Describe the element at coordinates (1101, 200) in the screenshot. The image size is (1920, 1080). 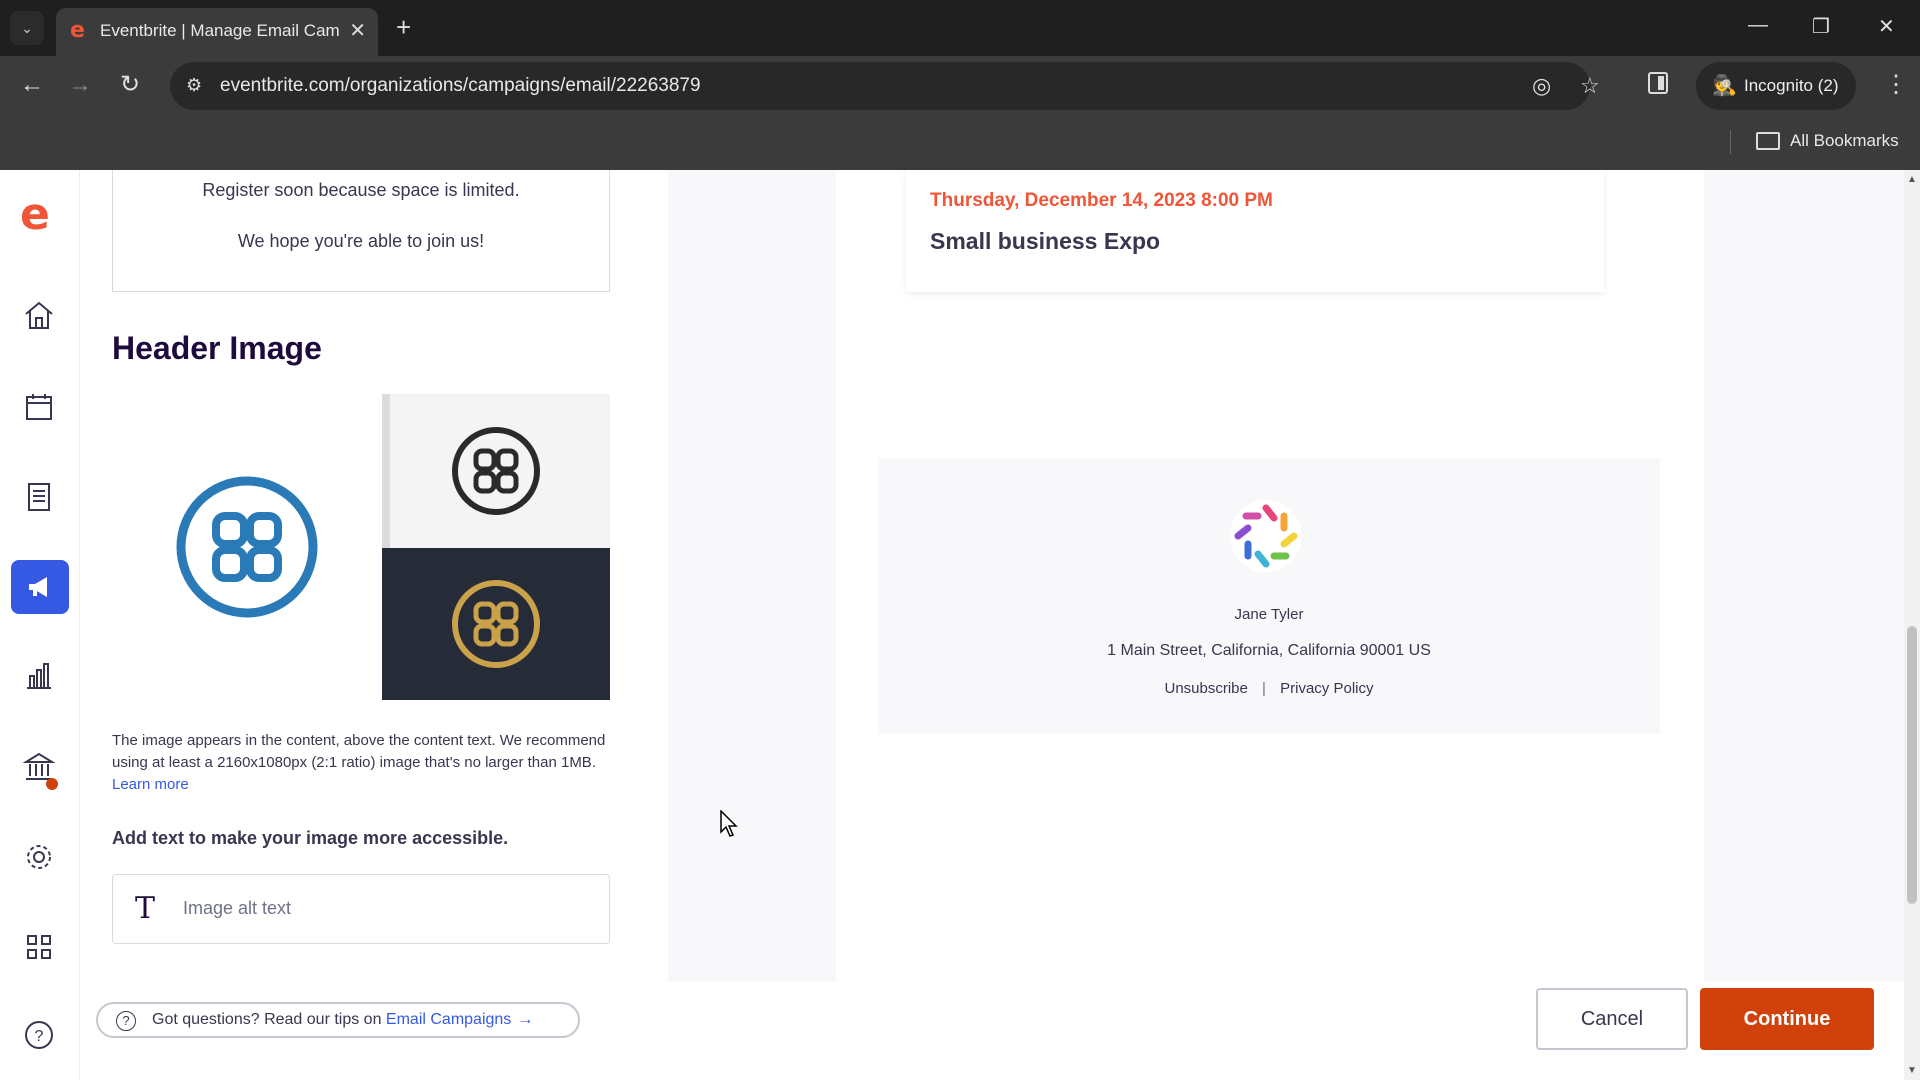
I see `event-date: Thursday, December 14, 2023 8:00 PM` at that location.